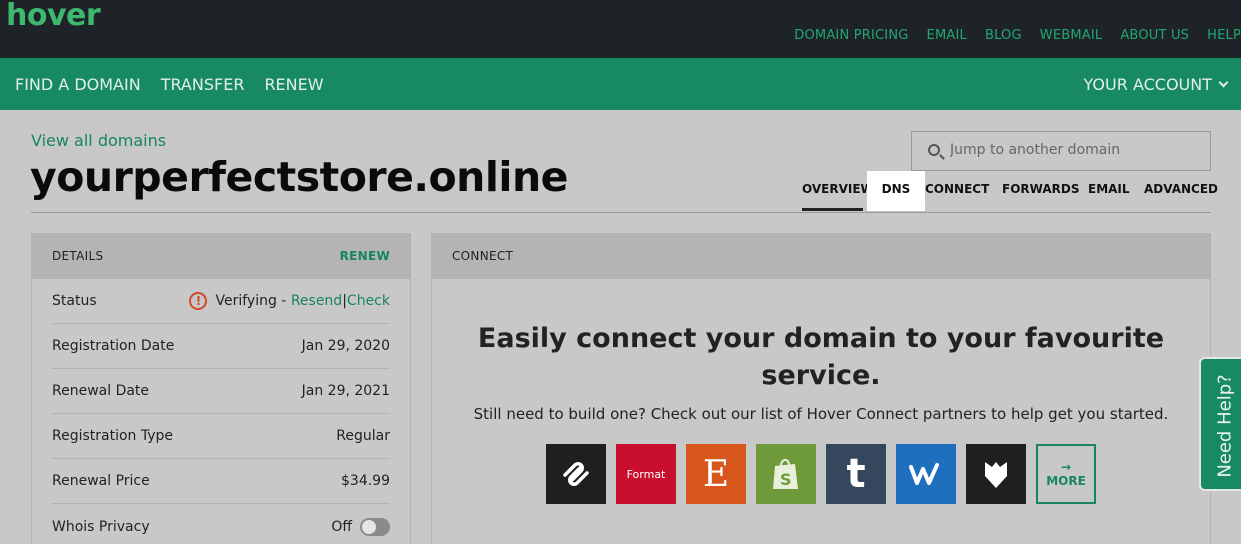  I want to click on renewal-price-label: Renewal Price, so click(101, 481).